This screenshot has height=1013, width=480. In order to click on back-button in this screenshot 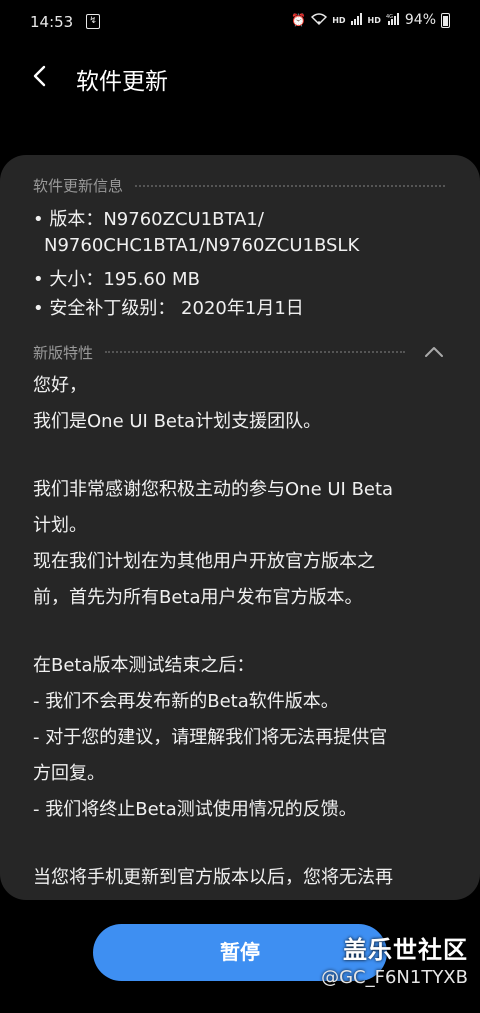, I will do `click(40, 76)`.